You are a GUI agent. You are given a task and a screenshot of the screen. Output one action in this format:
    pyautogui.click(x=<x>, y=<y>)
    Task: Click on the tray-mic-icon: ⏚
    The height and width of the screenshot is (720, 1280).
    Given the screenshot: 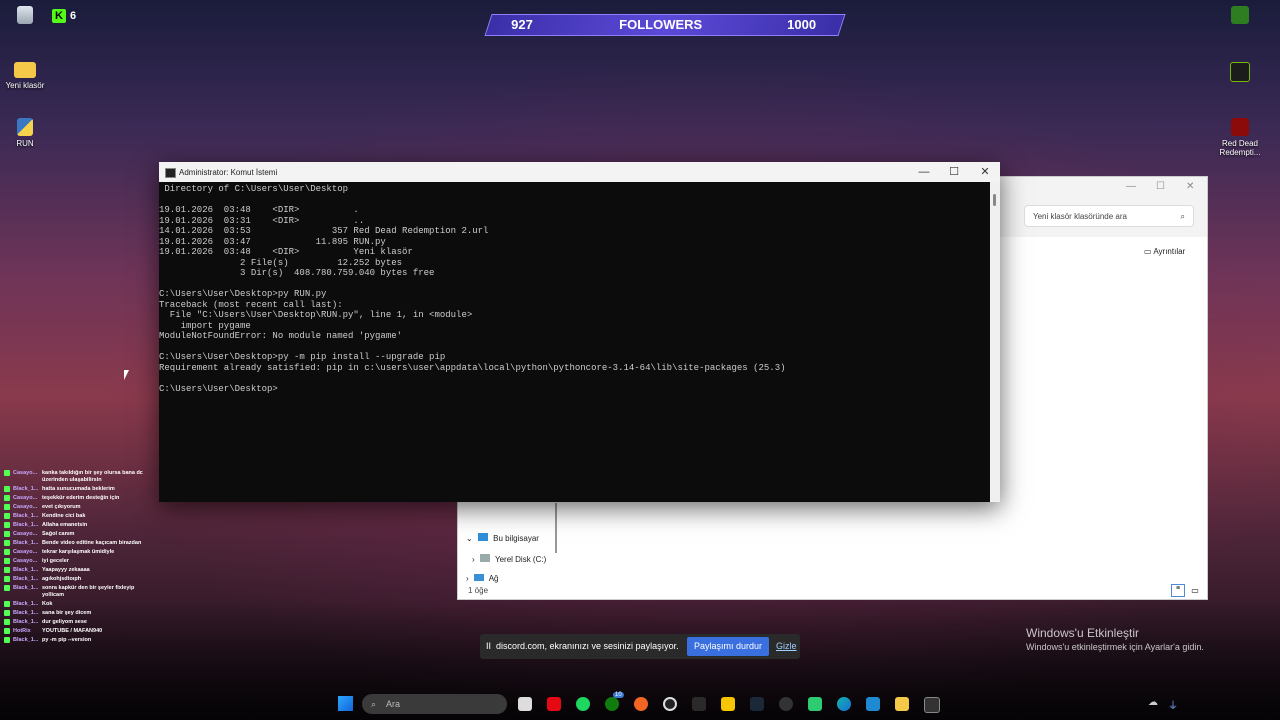 What is the action you would take?
    pyautogui.click(x=1175, y=704)
    